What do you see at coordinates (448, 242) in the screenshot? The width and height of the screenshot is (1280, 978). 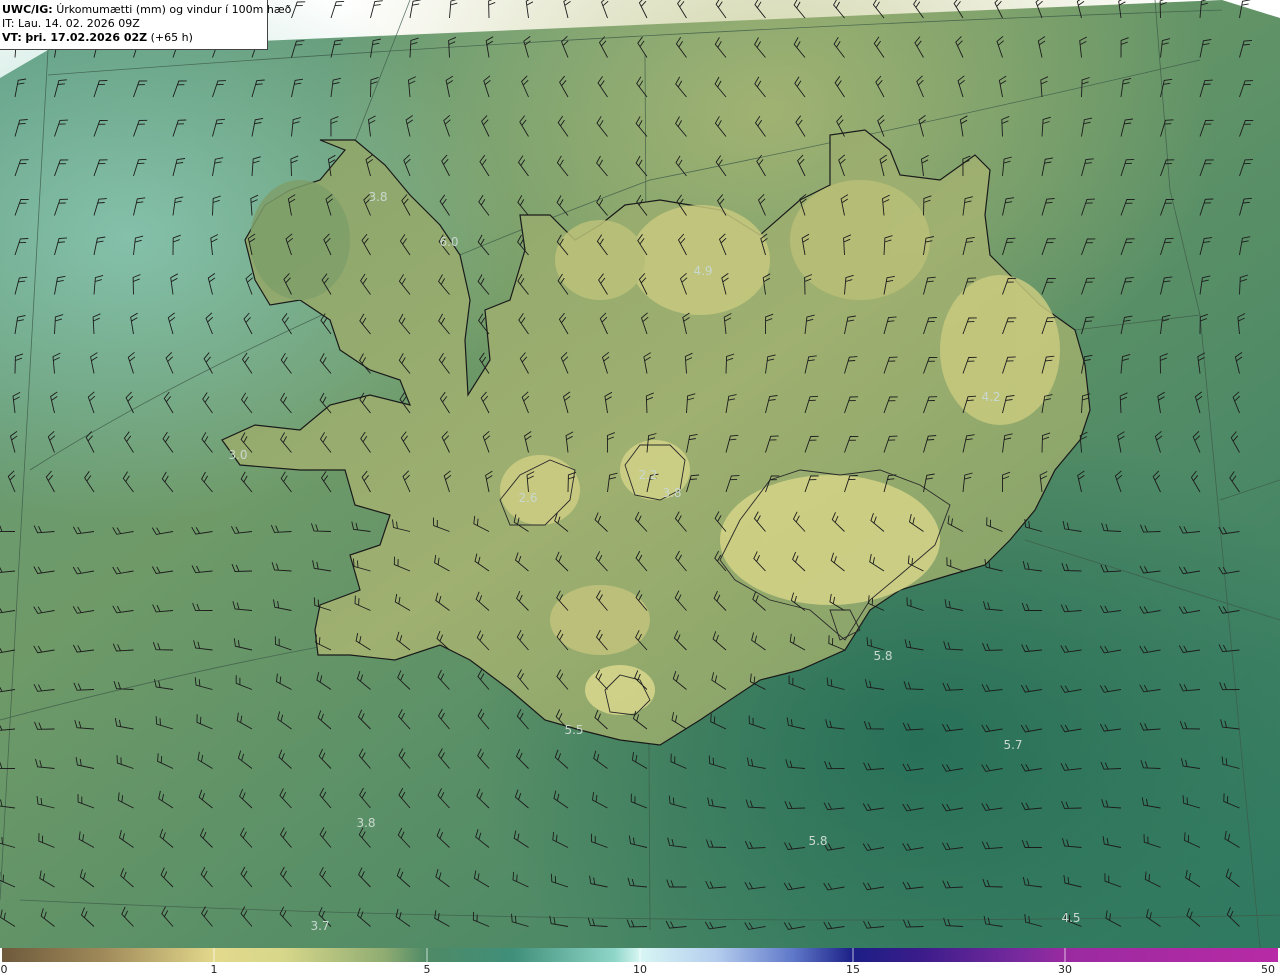 I see `map-value-label: 6.0` at bounding box center [448, 242].